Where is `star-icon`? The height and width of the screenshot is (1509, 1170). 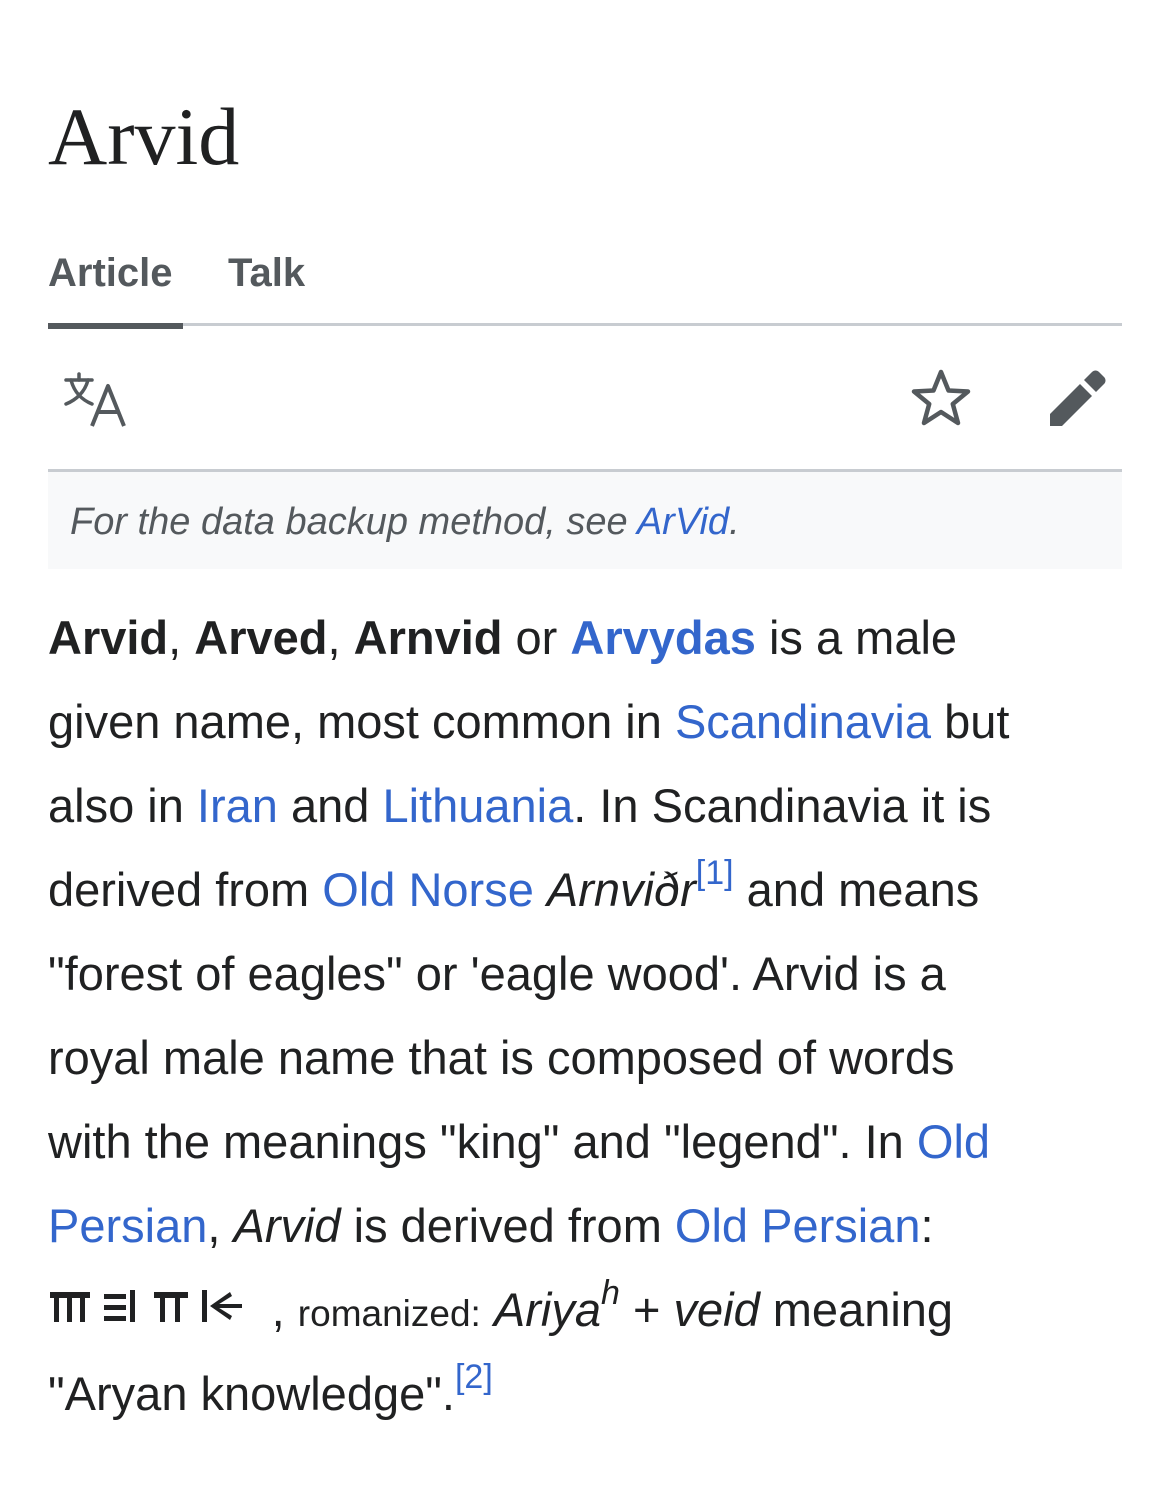
star-icon is located at coordinates (941, 399).